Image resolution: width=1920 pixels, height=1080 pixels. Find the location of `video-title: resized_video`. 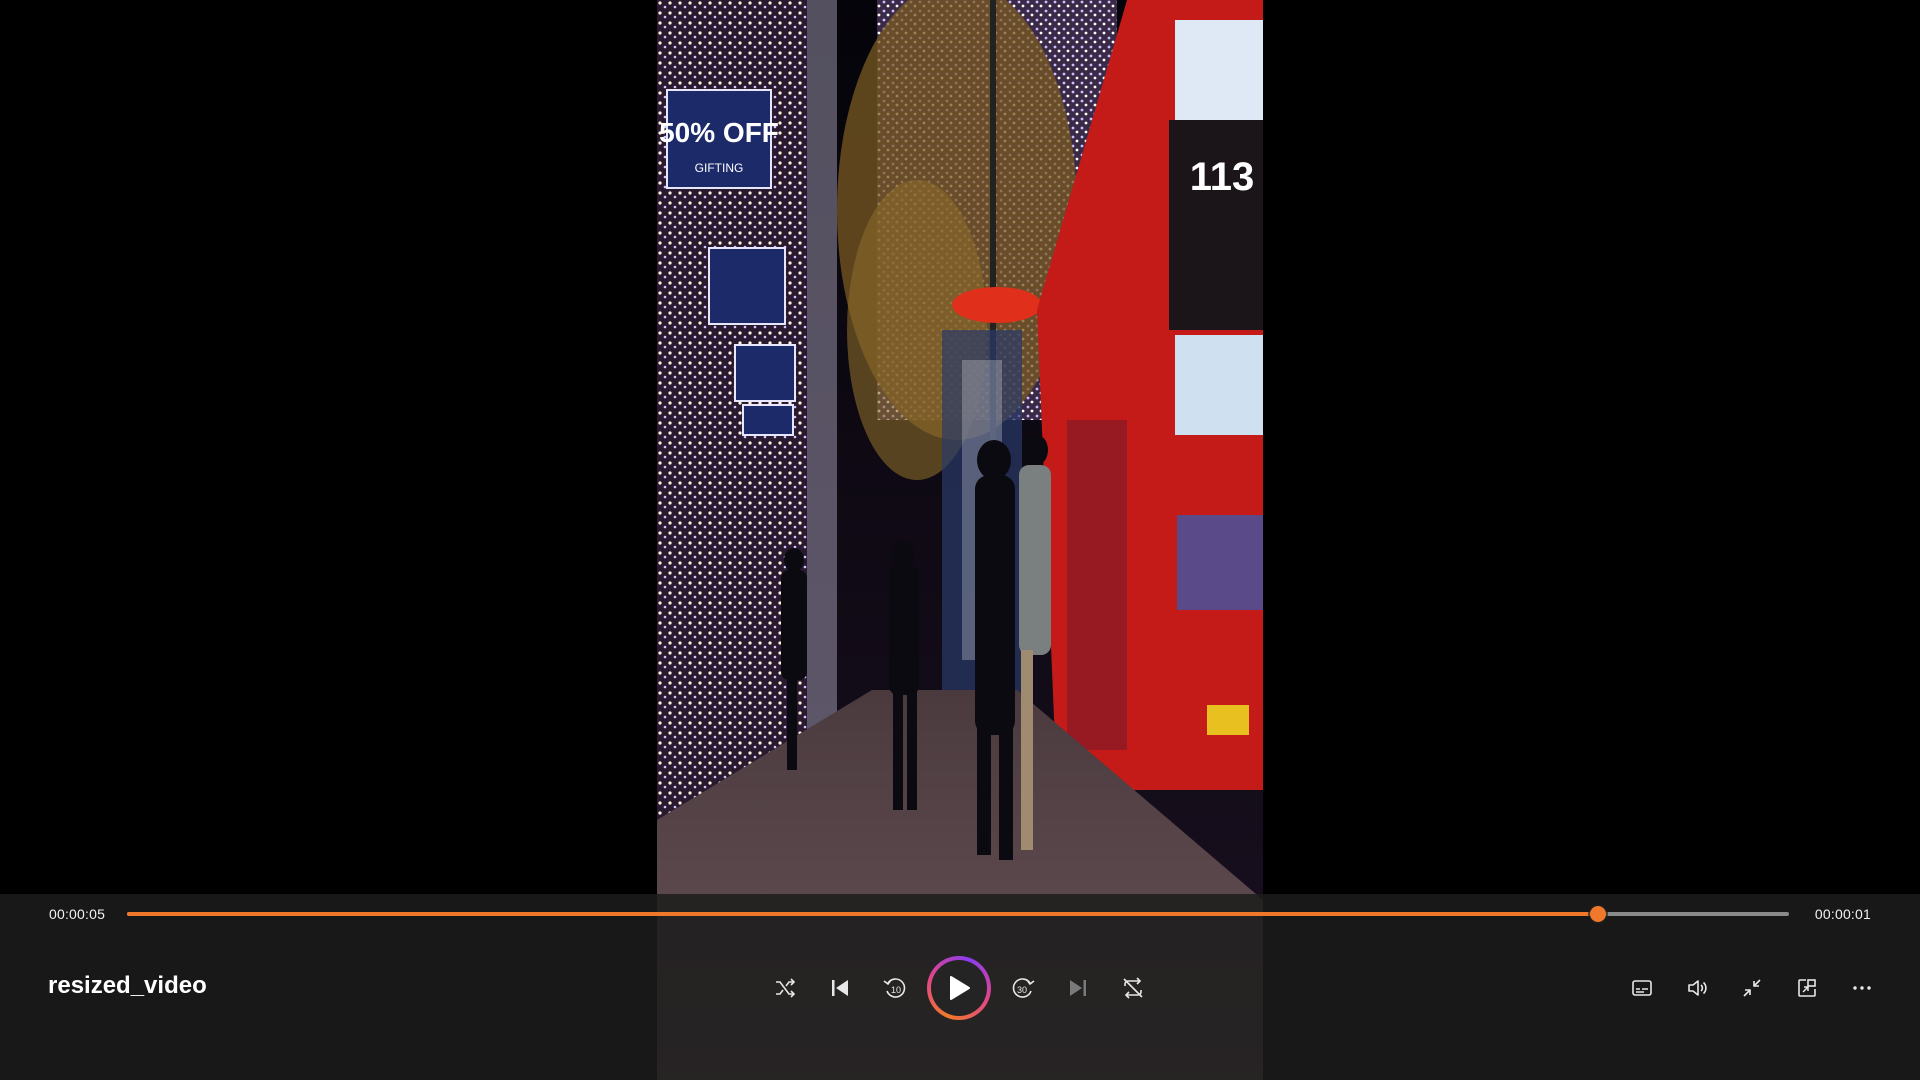

video-title: resized_video is located at coordinates (127, 985).